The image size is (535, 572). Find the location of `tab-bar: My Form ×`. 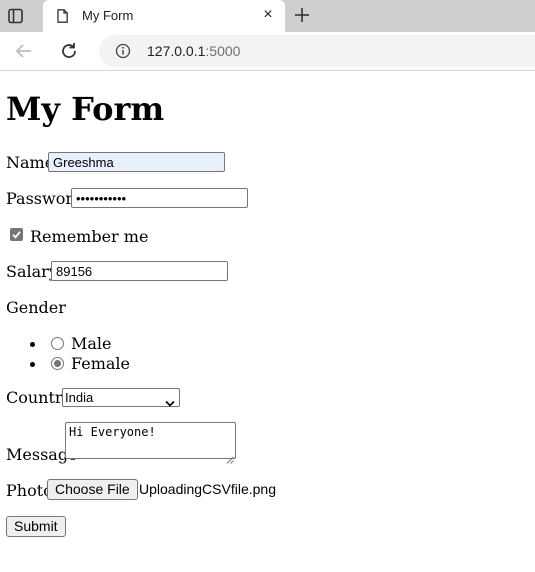

tab-bar: My Form × is located at coordinates (267, 16).